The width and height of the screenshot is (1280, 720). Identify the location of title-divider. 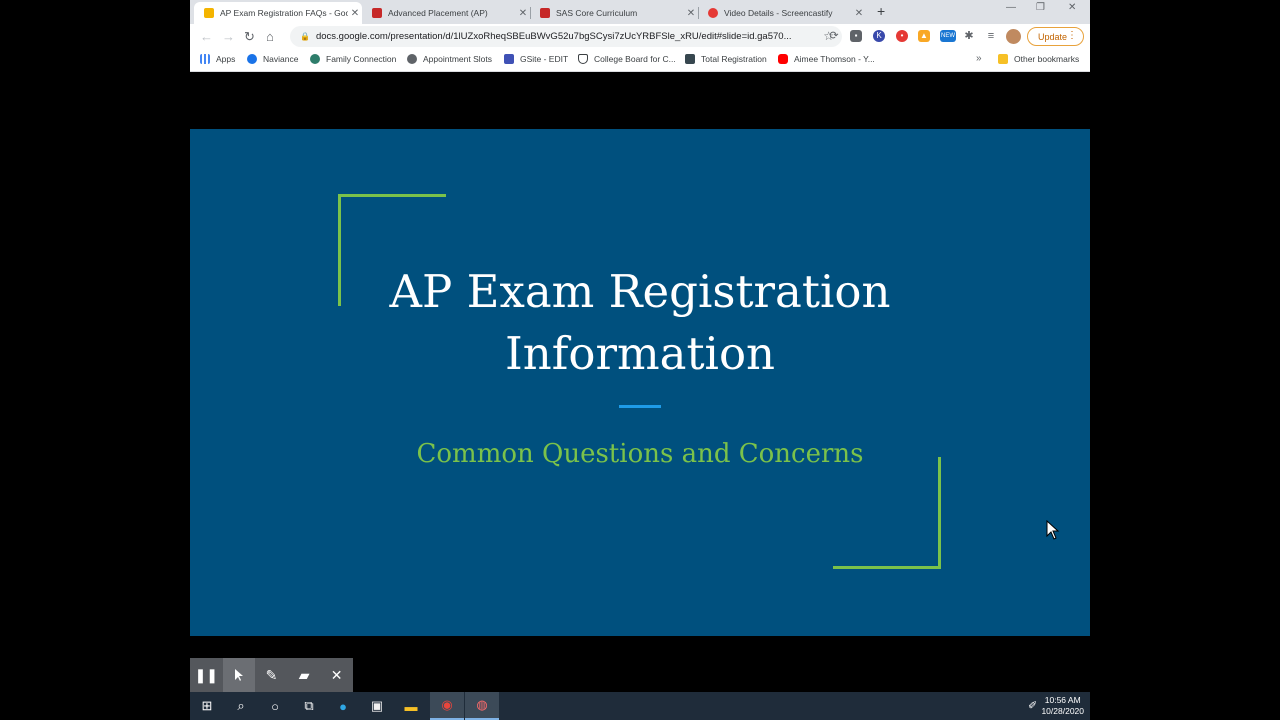
(640, 406).